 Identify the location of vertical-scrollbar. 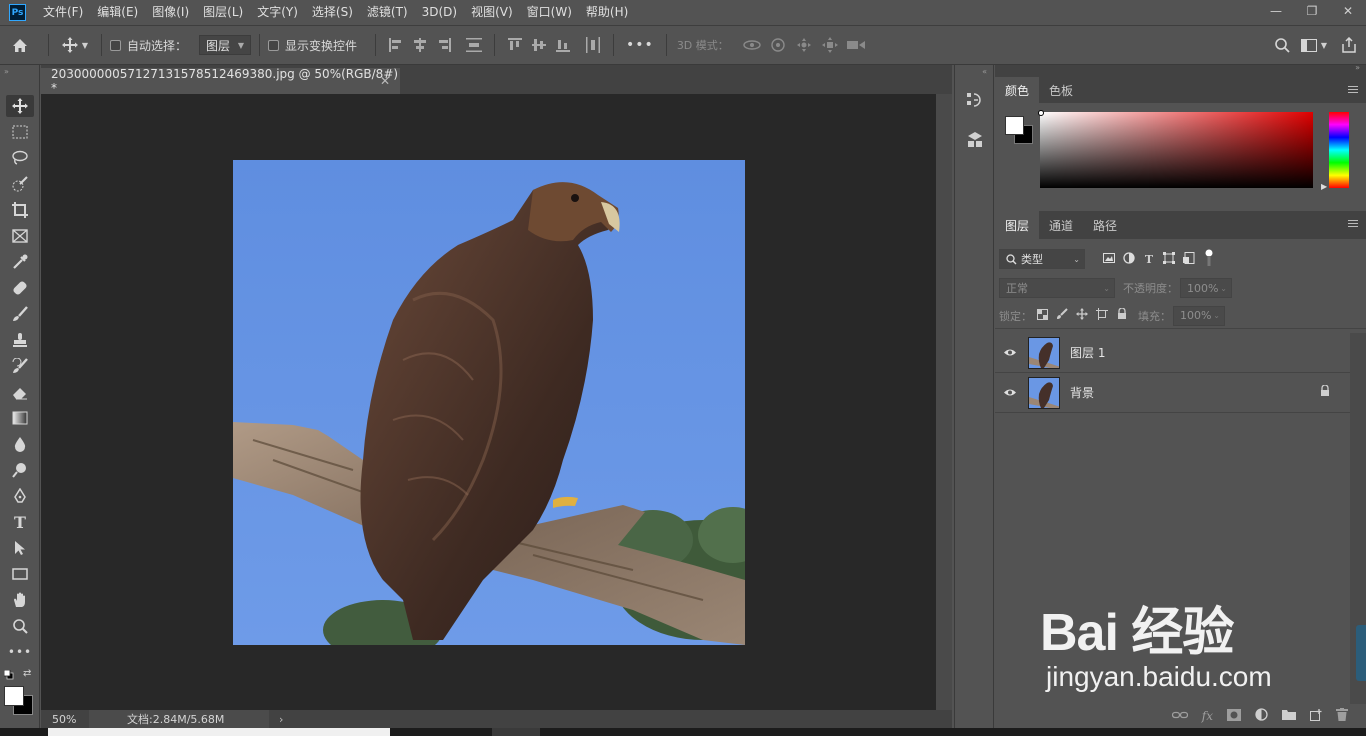
(944, 402).